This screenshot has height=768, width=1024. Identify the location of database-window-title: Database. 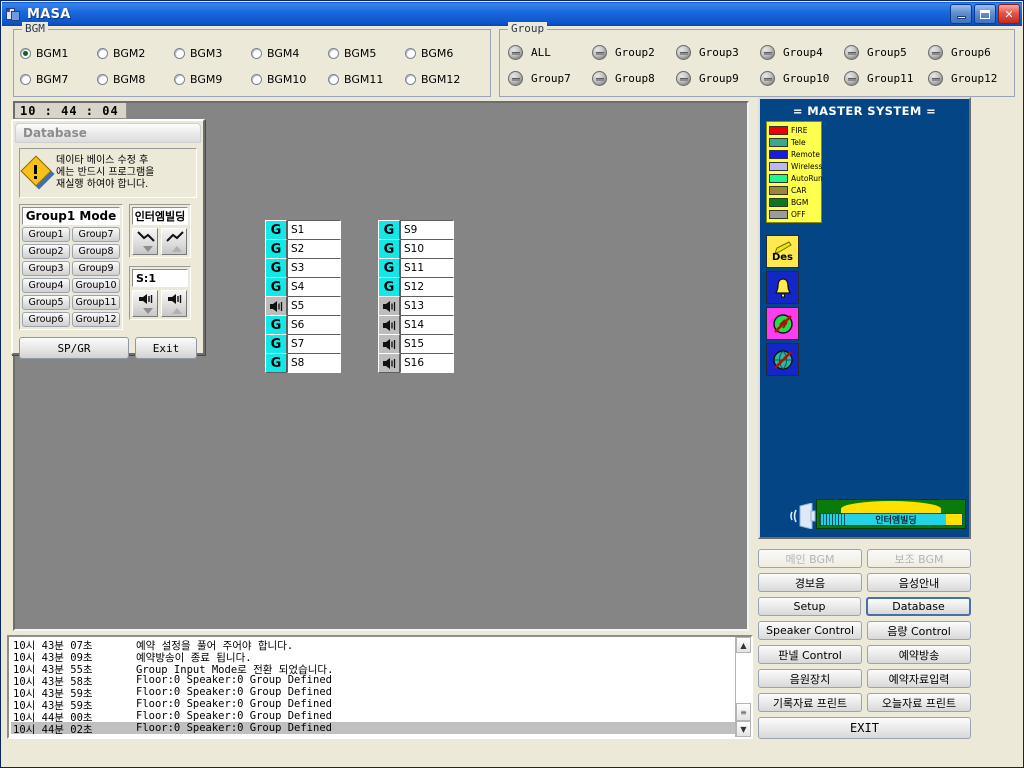
(108, 133).